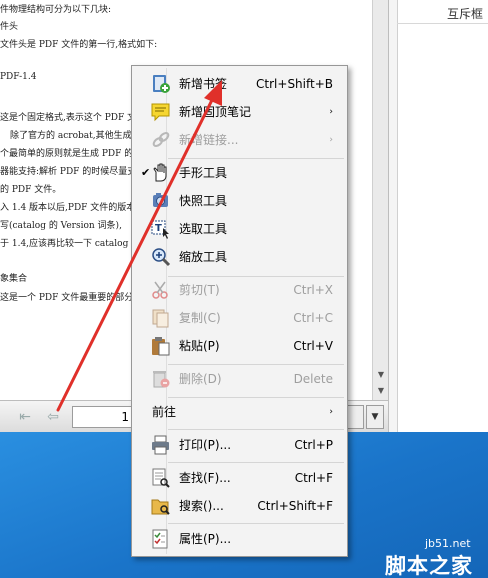 The height and width of the screenshot is (578, 488). What do you see at coordinates (239, 346) in the screenshot?
I see `menu-item-paste: 粘贴(P) Ctrl+V` at bounding box center [239, 346].